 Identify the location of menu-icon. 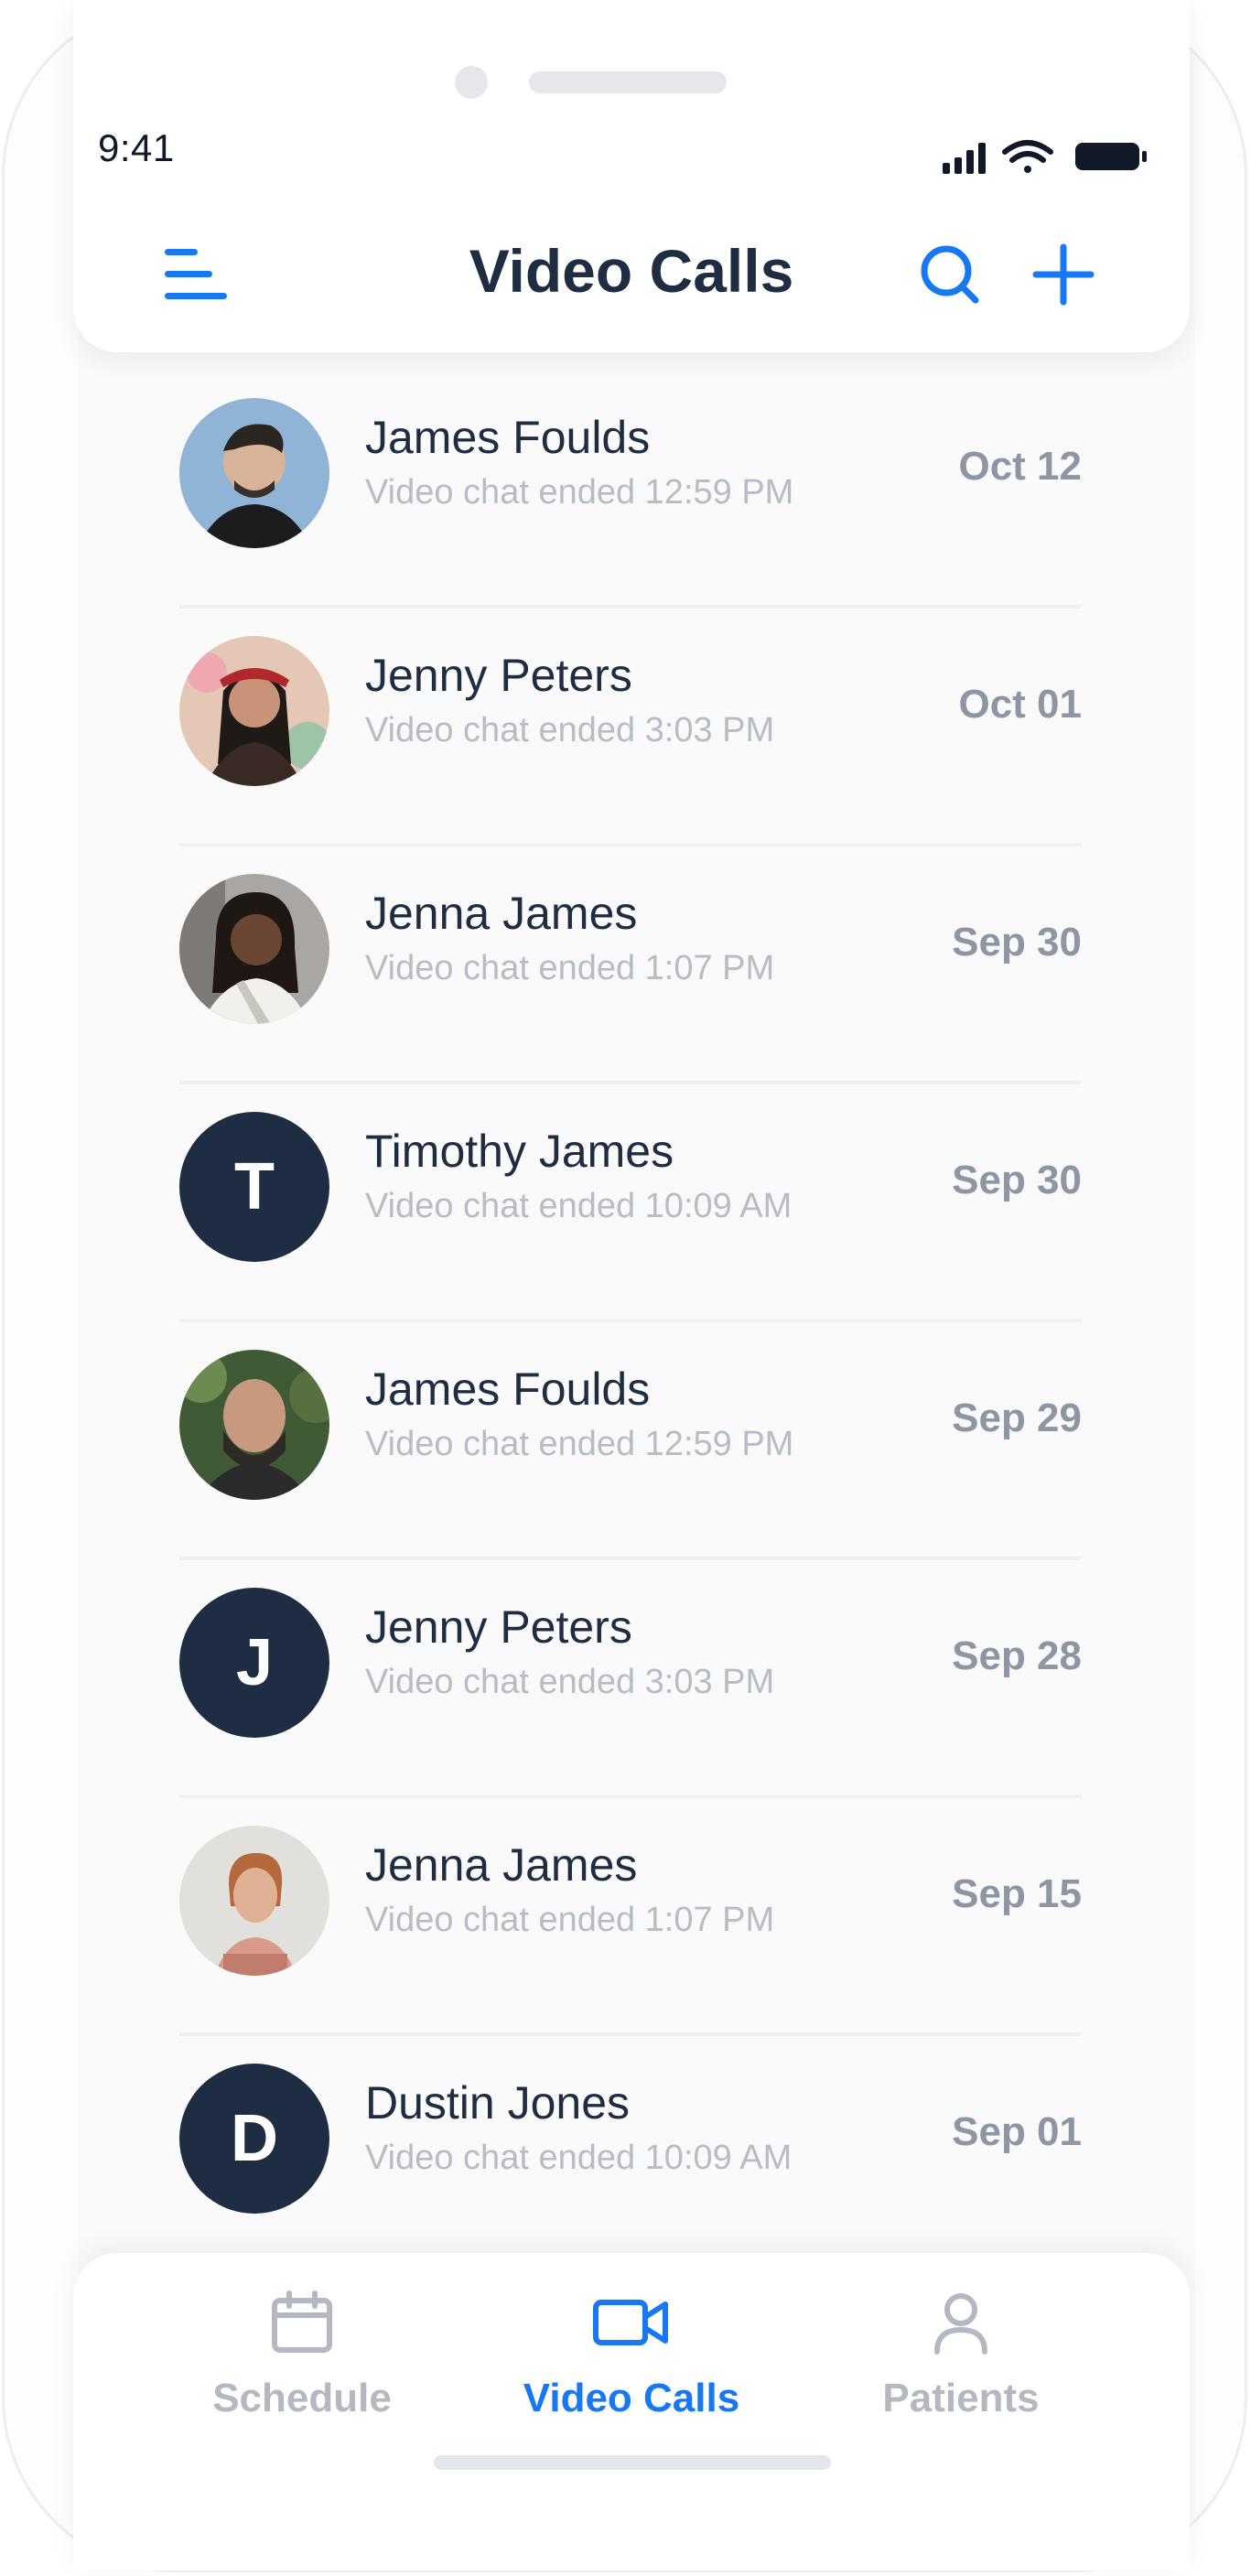
(182, 252).